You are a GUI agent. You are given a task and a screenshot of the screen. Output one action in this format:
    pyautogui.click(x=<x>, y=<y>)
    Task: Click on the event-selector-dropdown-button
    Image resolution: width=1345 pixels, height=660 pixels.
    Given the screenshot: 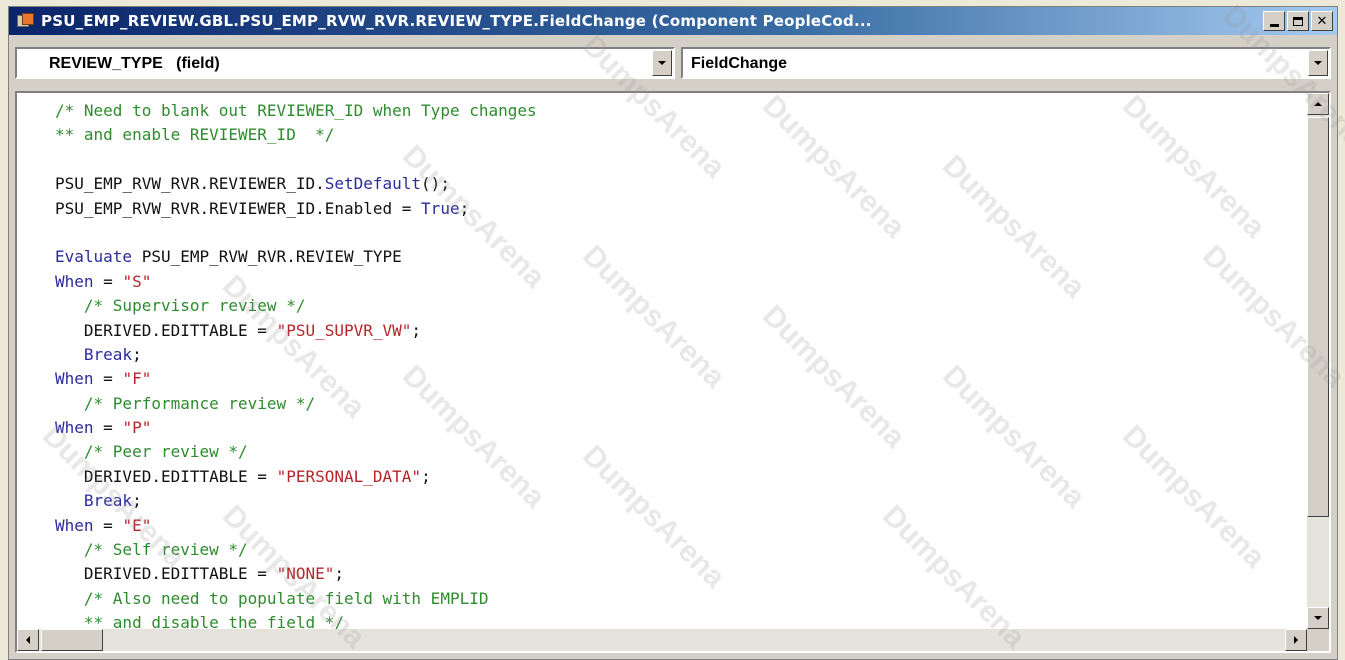 What is the action you would take?
    pyautogui.click(x=1318, y=63)
    